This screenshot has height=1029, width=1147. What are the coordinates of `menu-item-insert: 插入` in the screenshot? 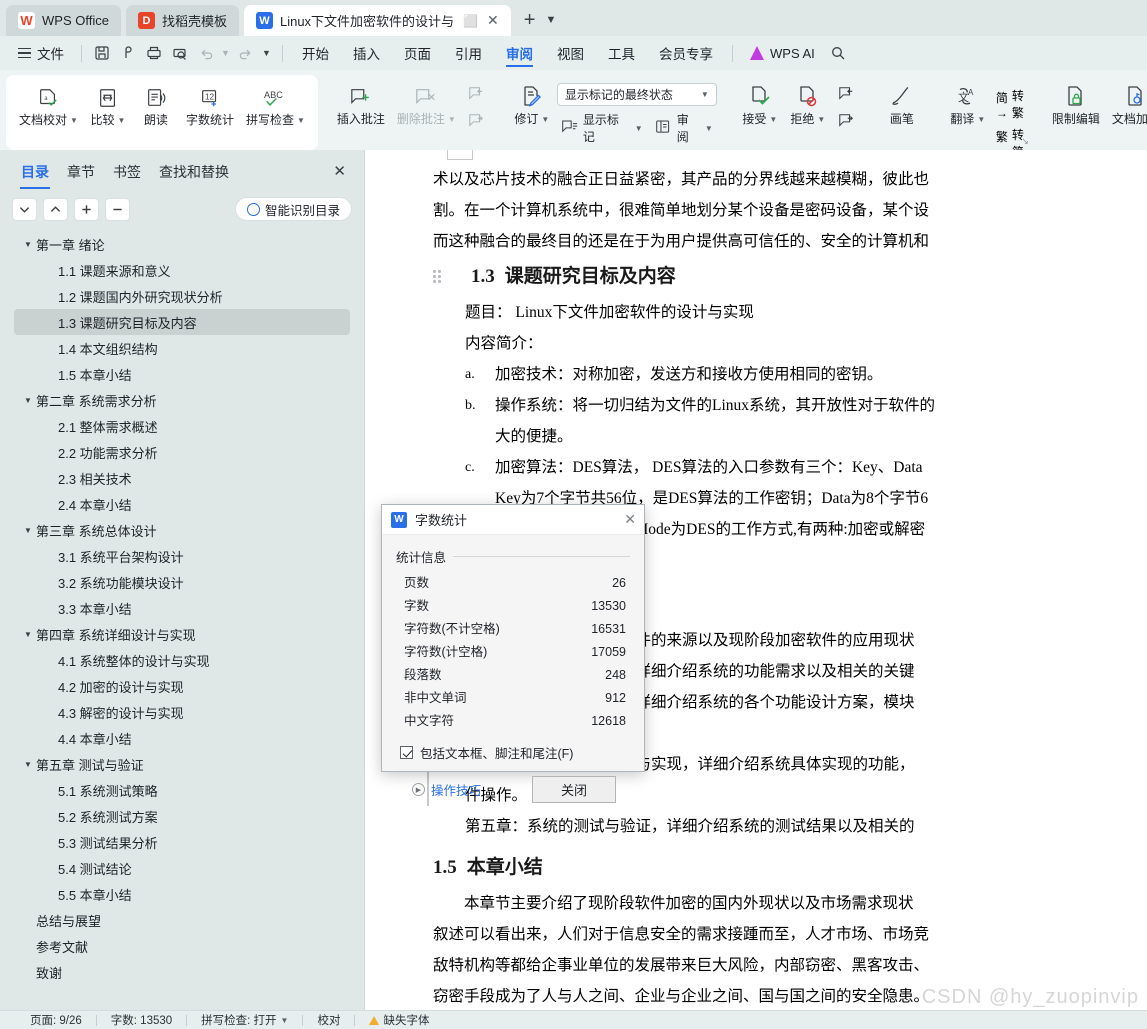 It's located at (366, 53).